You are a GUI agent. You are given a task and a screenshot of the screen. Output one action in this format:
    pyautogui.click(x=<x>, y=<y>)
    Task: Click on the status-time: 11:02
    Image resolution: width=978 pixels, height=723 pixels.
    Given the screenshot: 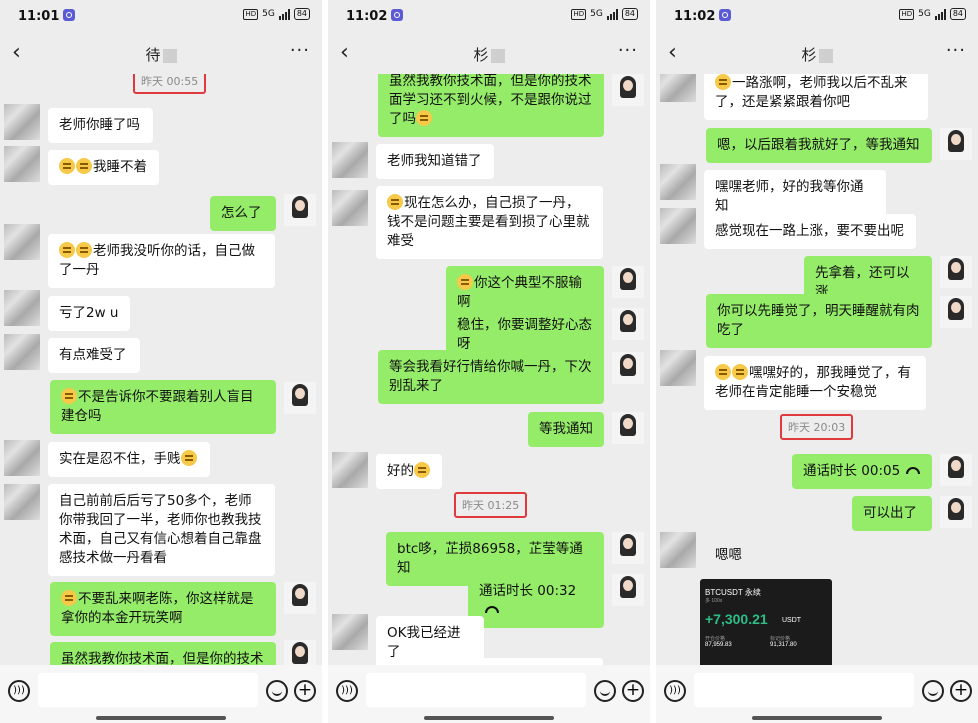 What is the action you would take?
    pyautogui.click(x=695, y=16)
    